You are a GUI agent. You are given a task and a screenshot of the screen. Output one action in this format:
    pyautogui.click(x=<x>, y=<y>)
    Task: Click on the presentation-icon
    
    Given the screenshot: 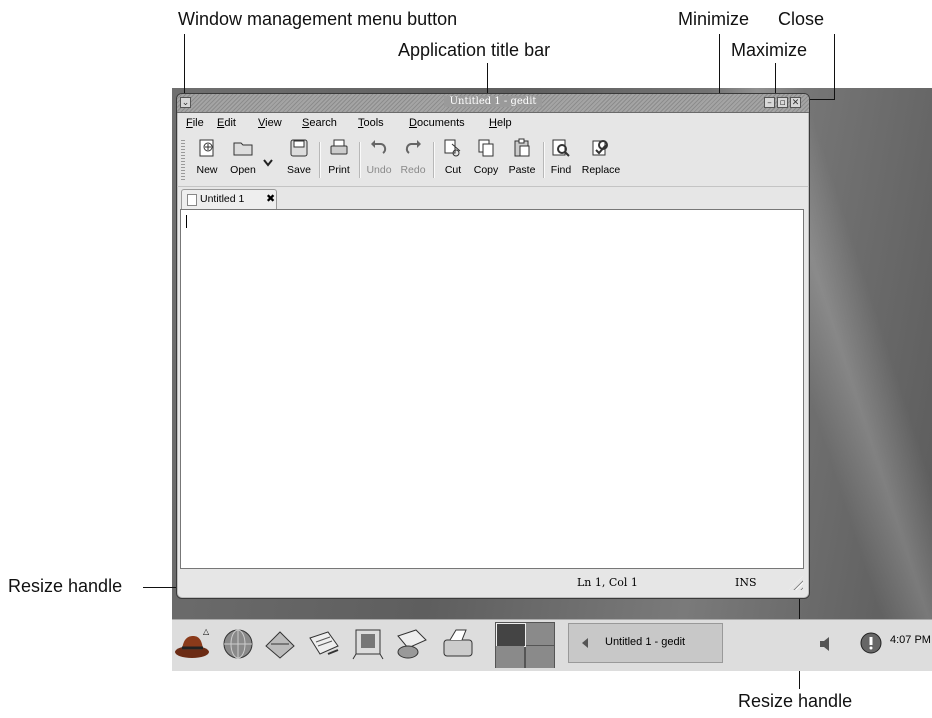 What is the action you would take?
    pyautogui.click(x=368, y=644)
    